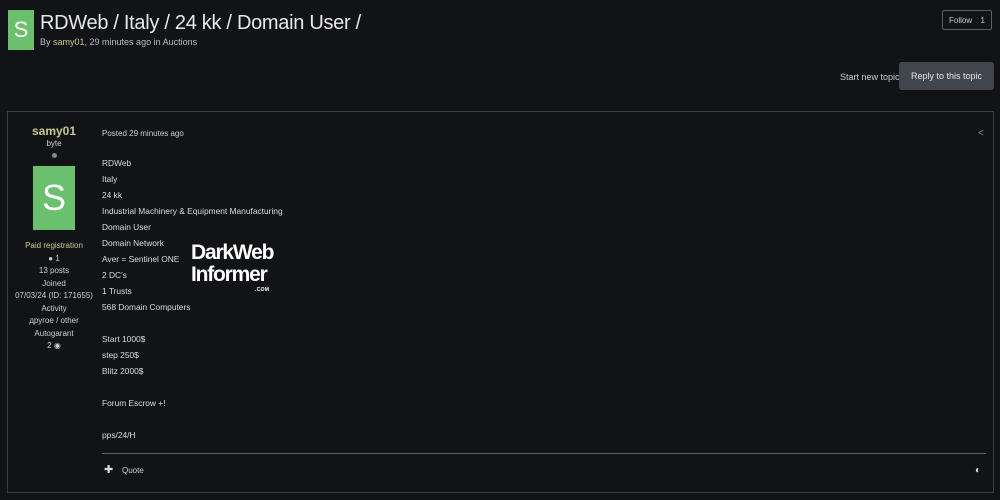 The width and height of the screenshot is (1000, 500). Describe the element at coordinates (57, 345) in the screenshot. I see `handshake-icon: ◉` at that location.